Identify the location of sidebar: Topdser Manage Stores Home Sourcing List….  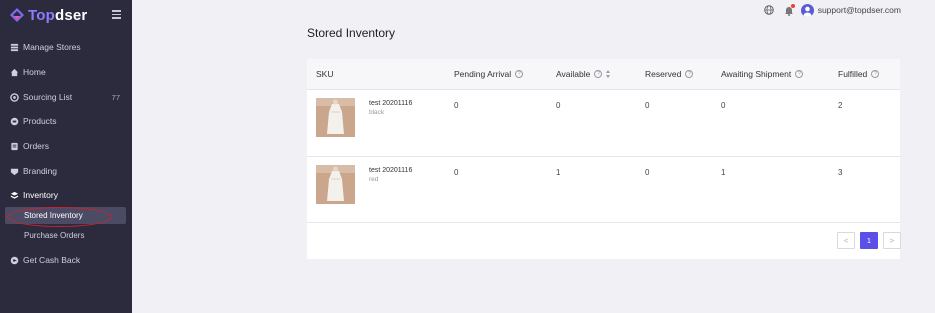
(66, 156).